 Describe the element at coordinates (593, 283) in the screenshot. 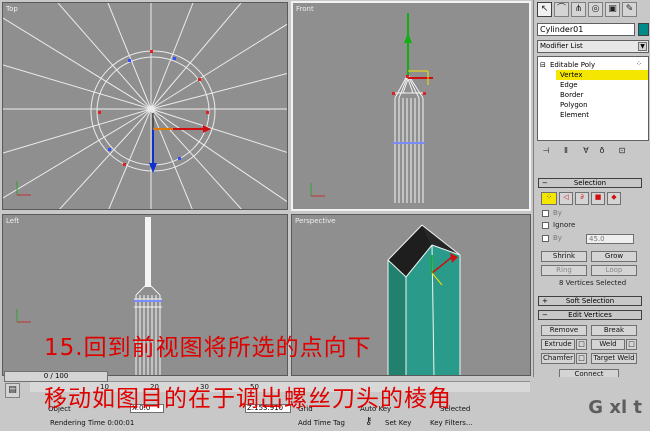

I see `selection-status: 8 Vertices Selected` at that location.